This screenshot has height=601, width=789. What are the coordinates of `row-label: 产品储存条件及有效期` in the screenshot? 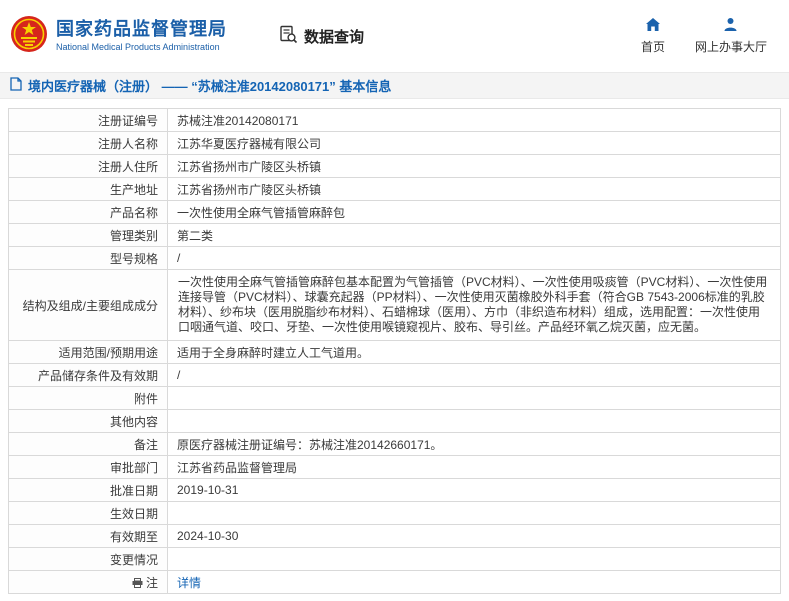 It's located at (88, 375).